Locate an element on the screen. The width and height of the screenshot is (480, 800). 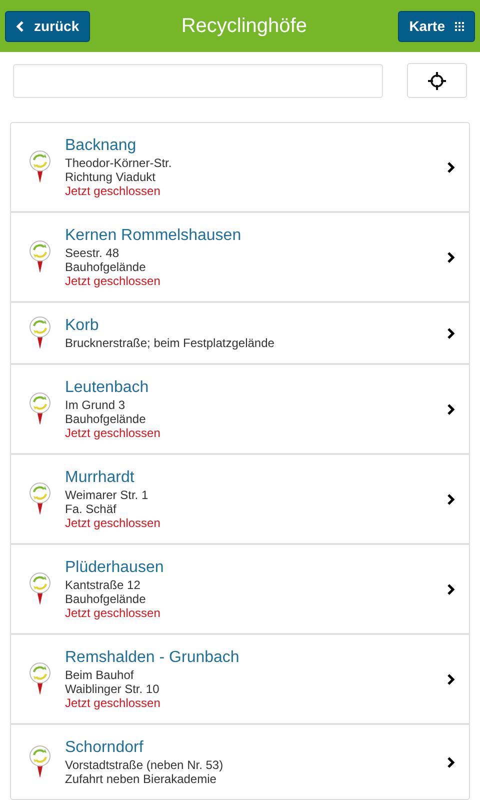
site-address: Zufahrt neben Bierakademie is located at coordinates (141, 779).